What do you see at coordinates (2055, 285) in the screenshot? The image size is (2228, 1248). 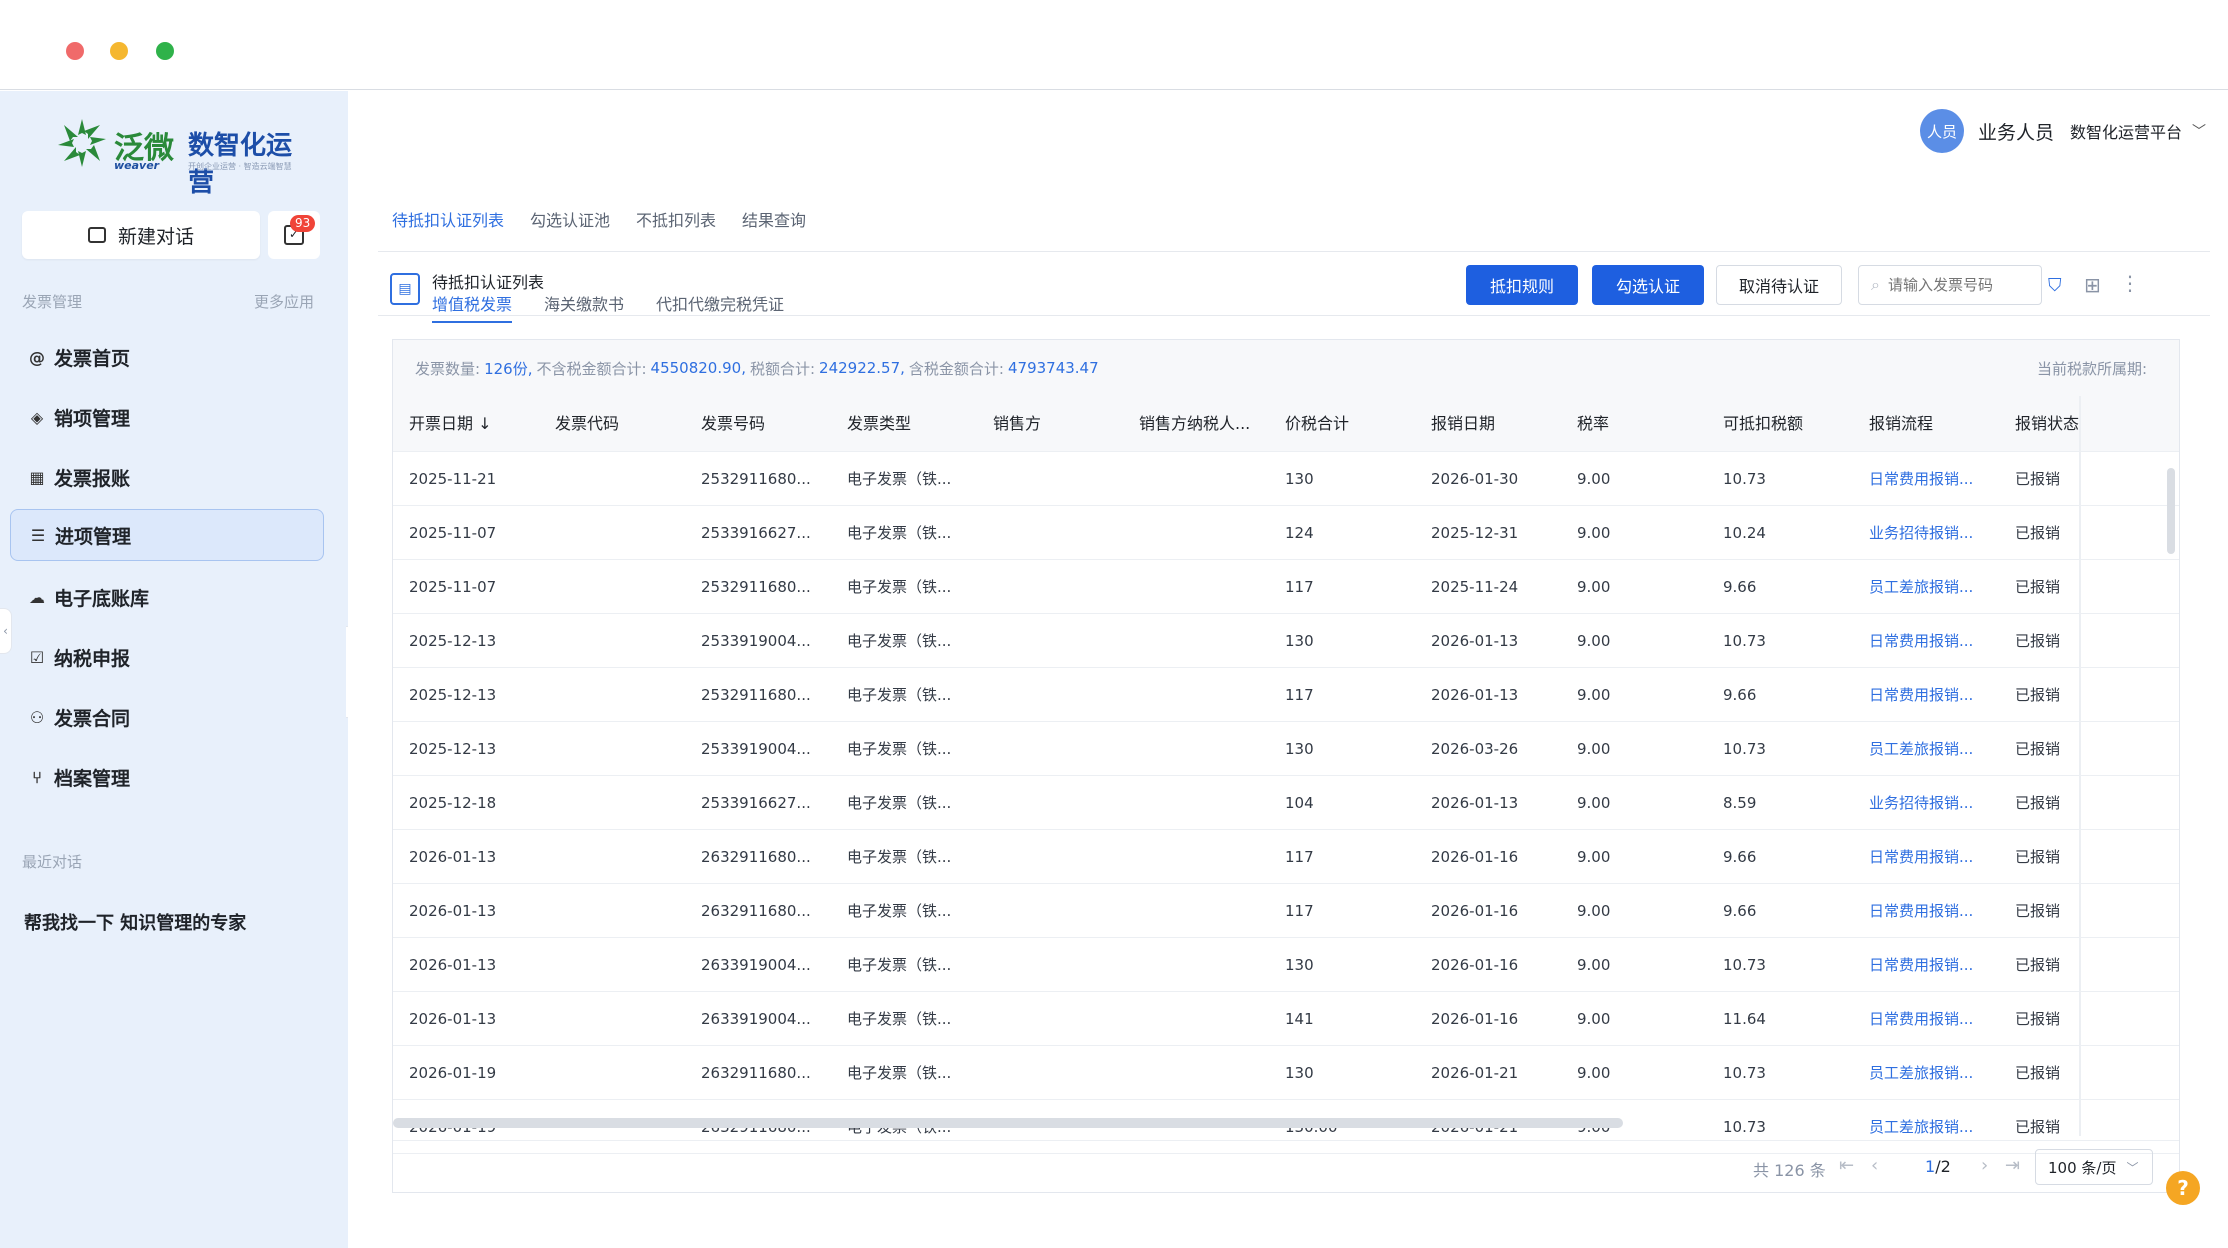 I see `filter-icon: ⛉` at bounding box center [2055, 285].